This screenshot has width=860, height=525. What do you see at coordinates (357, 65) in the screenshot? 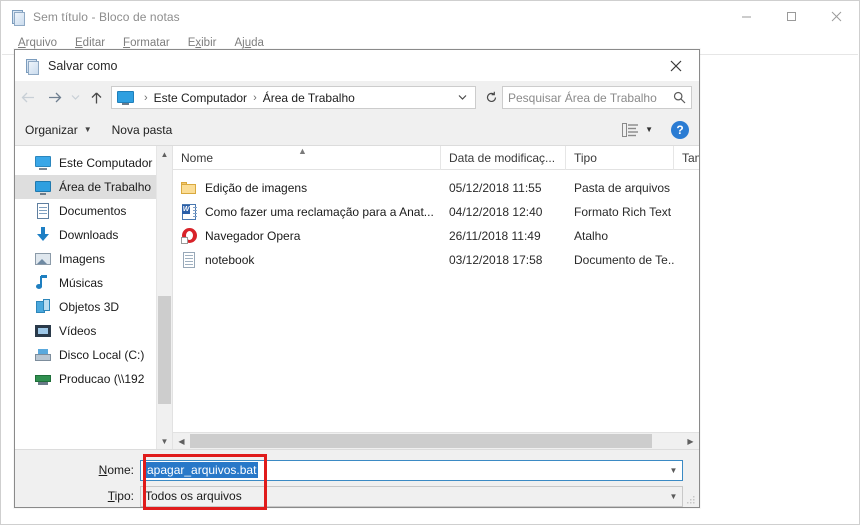
I see `dialog-titlebar: Salvar como` at bounding box center [357, 65].